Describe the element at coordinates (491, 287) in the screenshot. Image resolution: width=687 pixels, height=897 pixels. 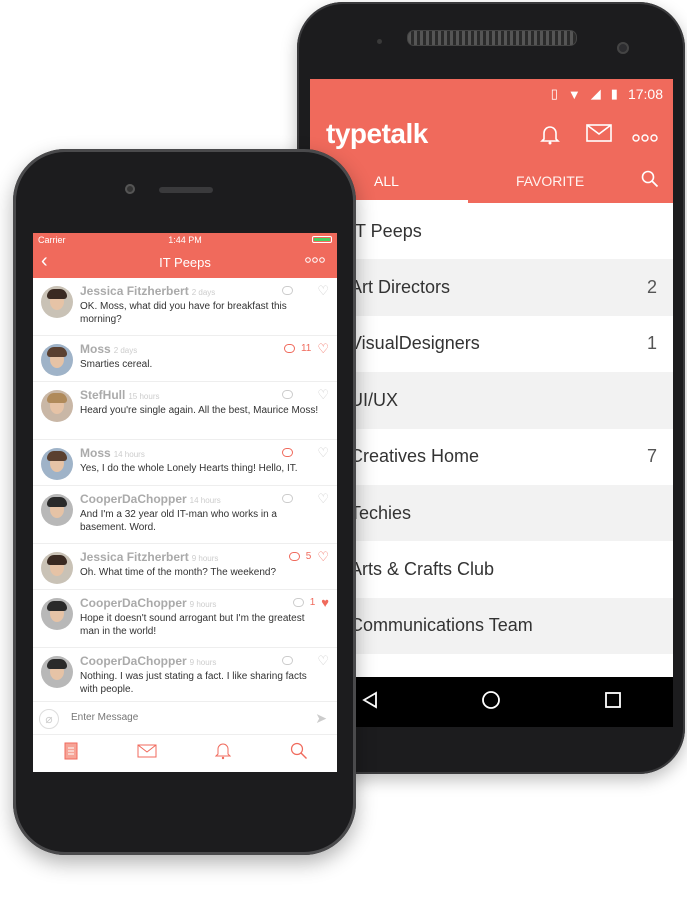
I see `topic-row: Art Directors 2` at that location.